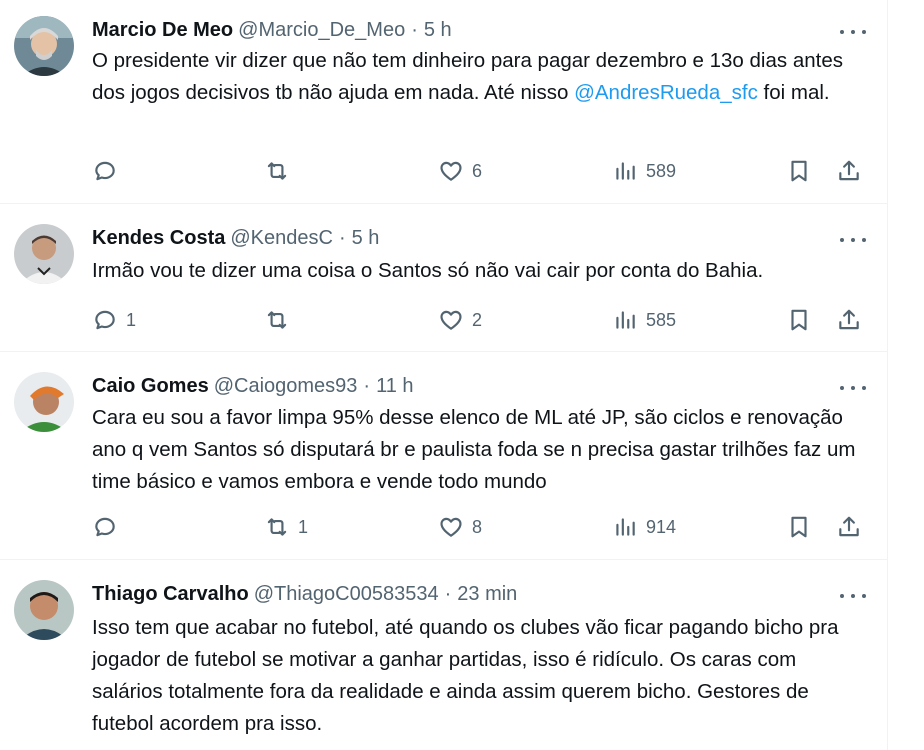 The width and height of the screenshot is (924, 750). Describe the element at coordinates (793, 92) in the screenshot. I see `tweet-text-part: foi mal.` at that location.